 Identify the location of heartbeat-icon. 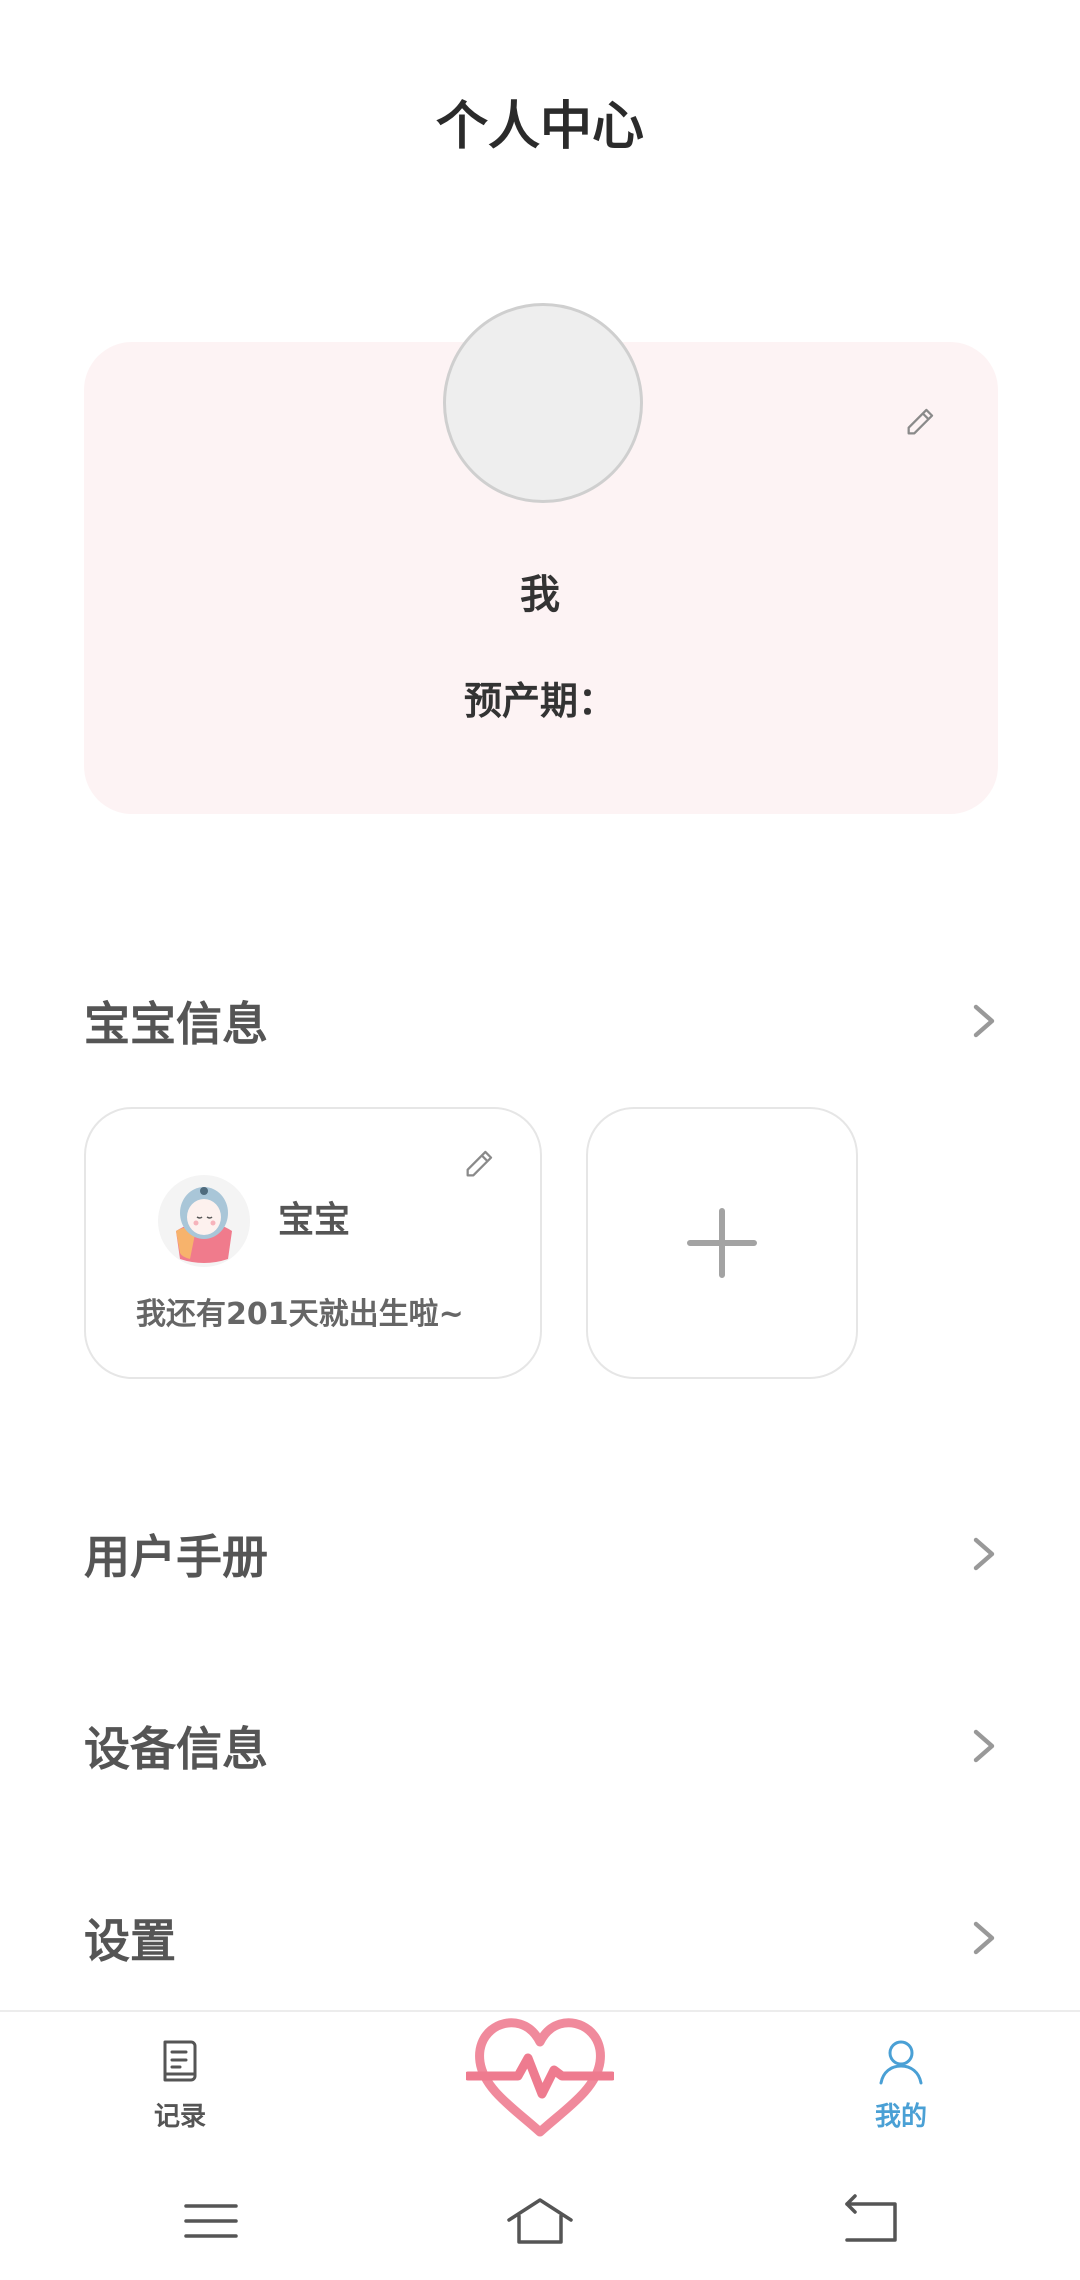
(540, 2078).